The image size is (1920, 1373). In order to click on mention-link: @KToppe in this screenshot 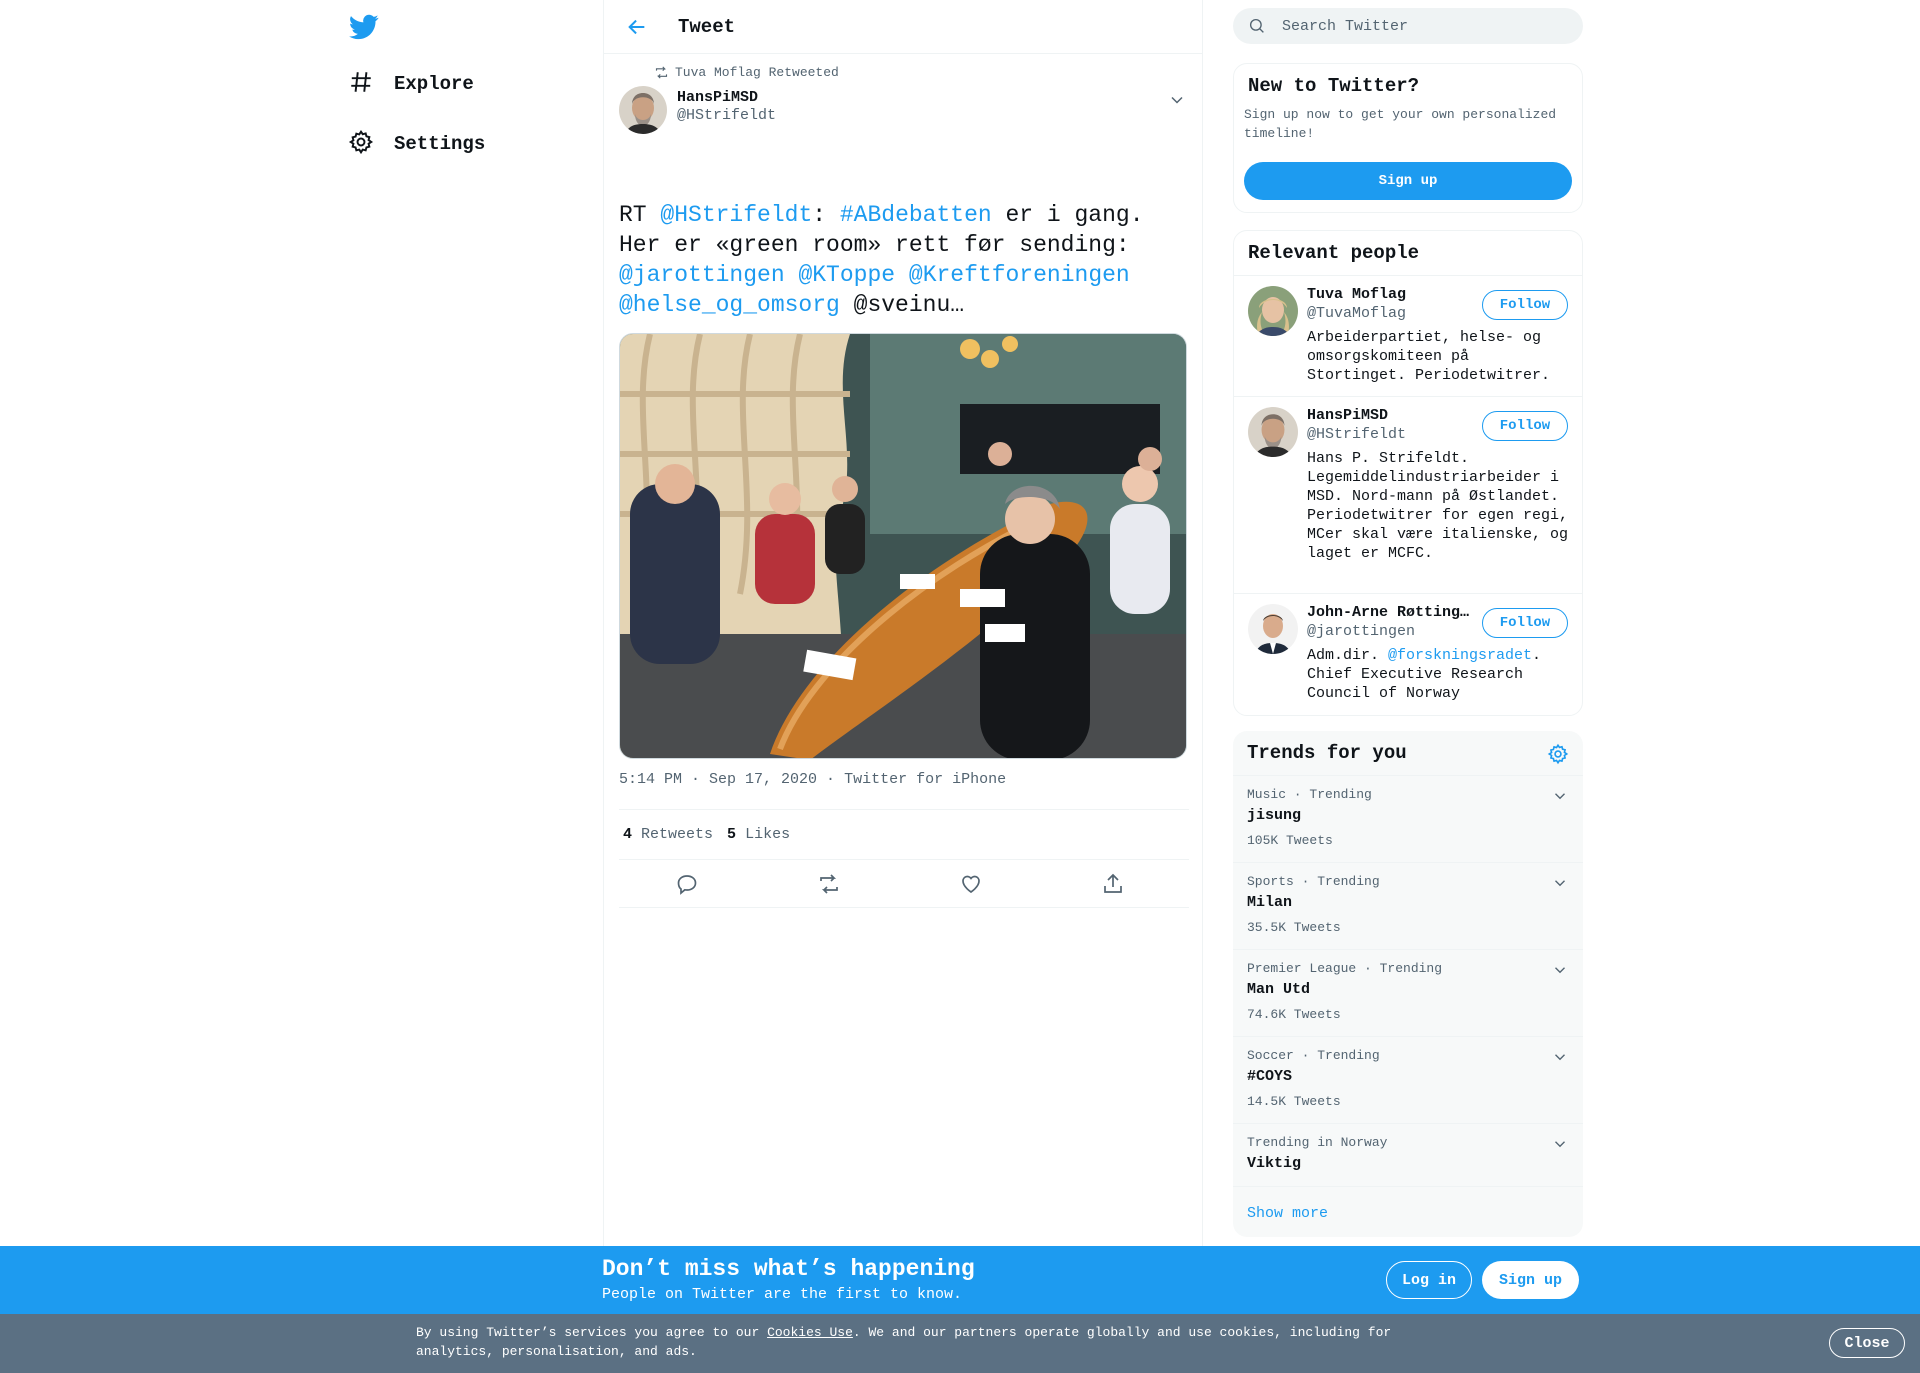, I will do `click(846, 275)`.